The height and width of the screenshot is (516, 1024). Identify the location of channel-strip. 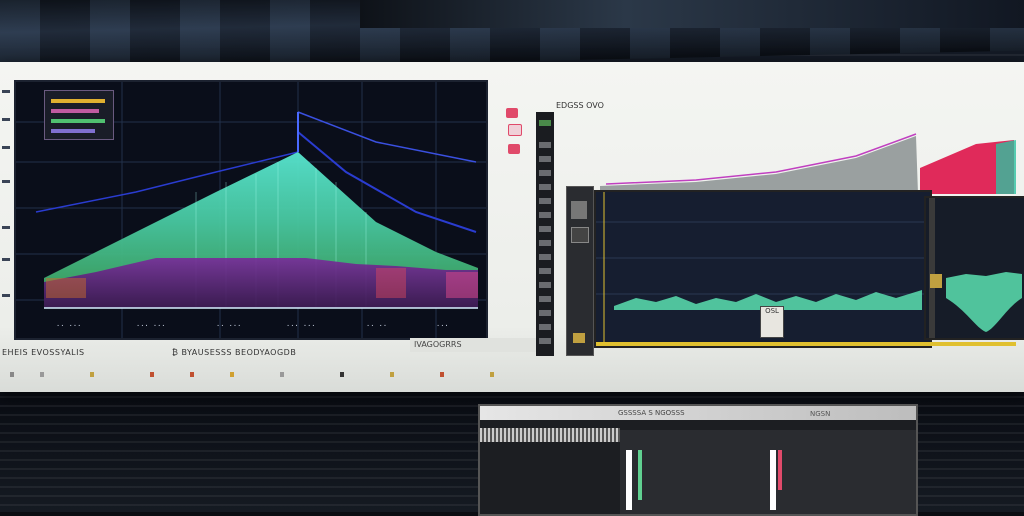
(580, 271).